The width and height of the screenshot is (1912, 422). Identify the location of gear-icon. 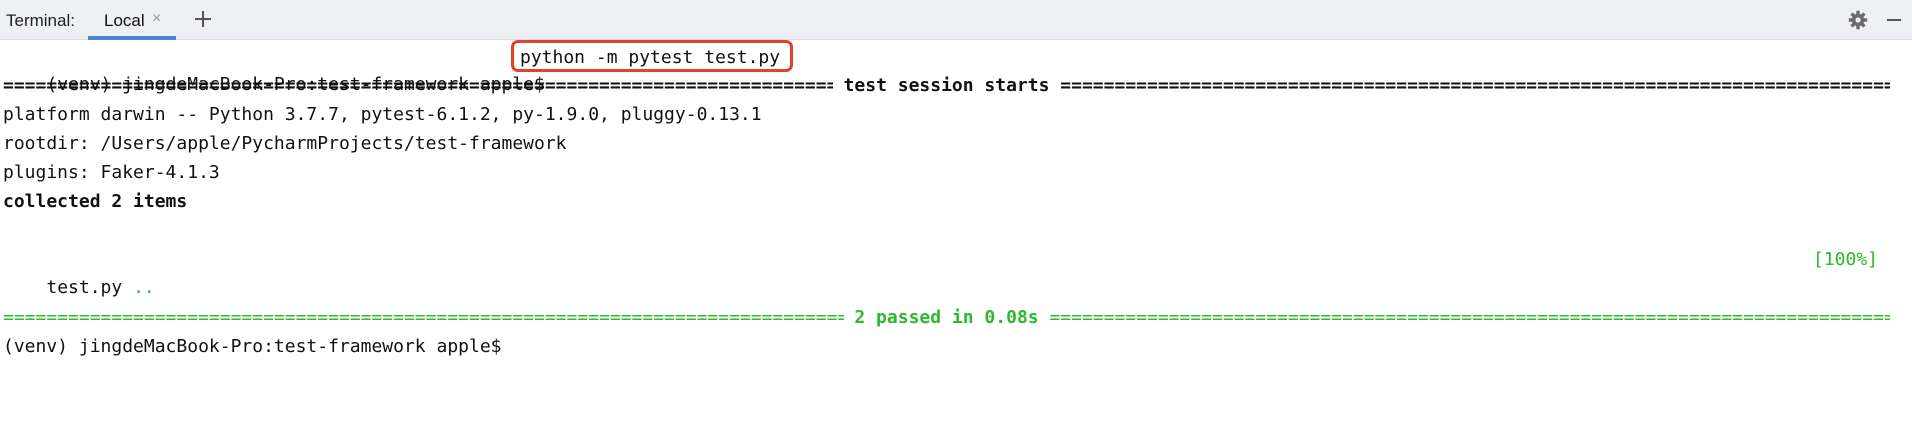
(1858, 20).